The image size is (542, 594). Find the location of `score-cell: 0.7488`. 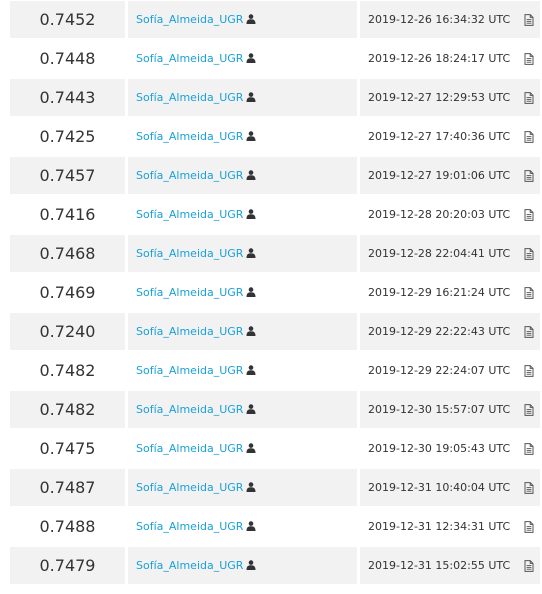

score-cell: 0.7488 is located at coordinates (67, 526).